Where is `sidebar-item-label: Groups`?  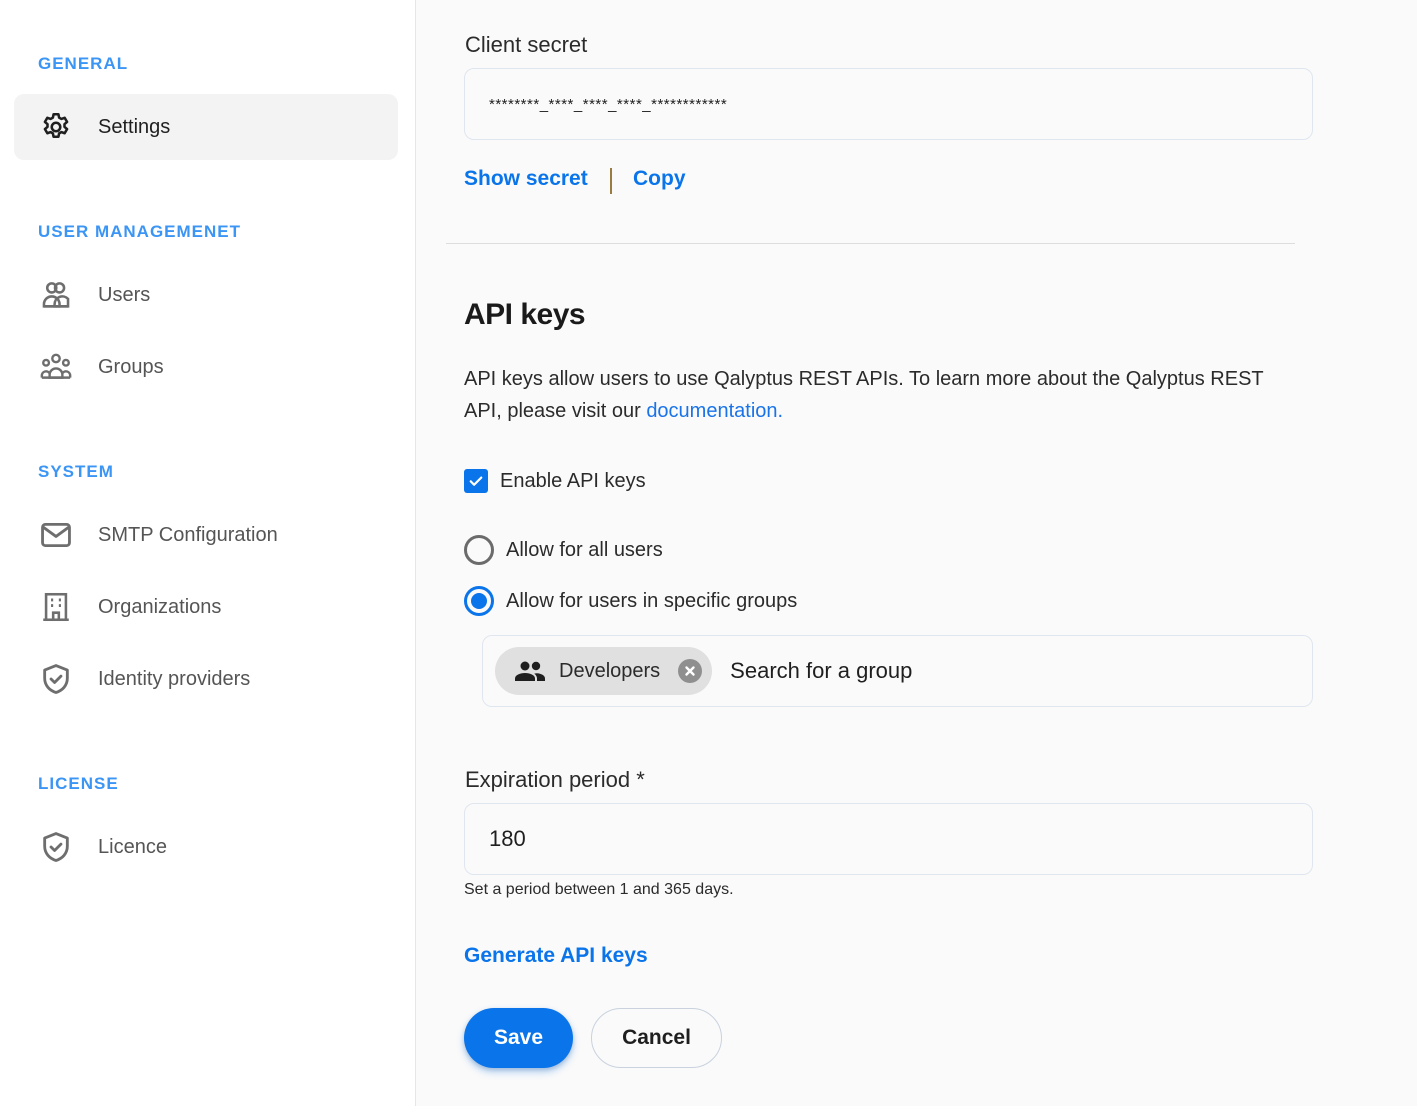 sidebar-item-label: Groups is located at coordinates (131, 366).